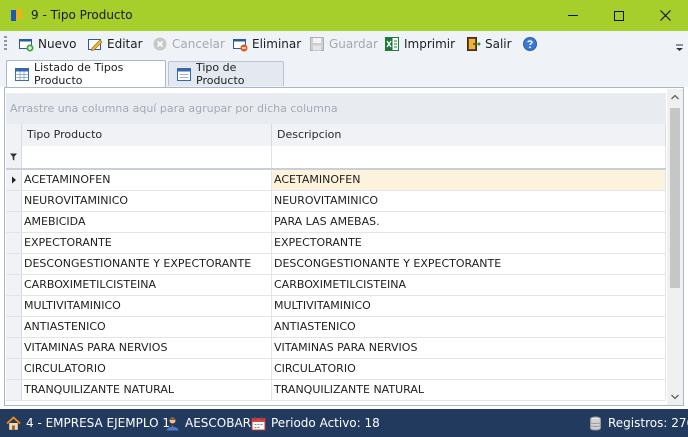 Image resolution: width=688 pixels, height=437 pixels. I want to click on toolbar-overflow-icon, so click(679, 48).